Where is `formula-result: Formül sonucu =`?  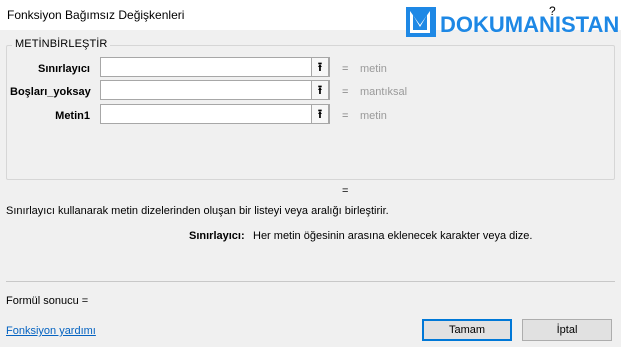 formula-result: Formül sonucu = is located at coordinates (47, 301).